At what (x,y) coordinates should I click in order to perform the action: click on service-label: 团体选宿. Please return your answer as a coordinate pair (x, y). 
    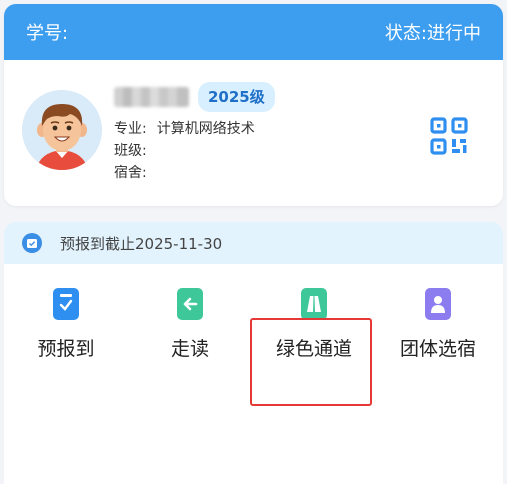
    Looking at the image, I should click on (437, 349).